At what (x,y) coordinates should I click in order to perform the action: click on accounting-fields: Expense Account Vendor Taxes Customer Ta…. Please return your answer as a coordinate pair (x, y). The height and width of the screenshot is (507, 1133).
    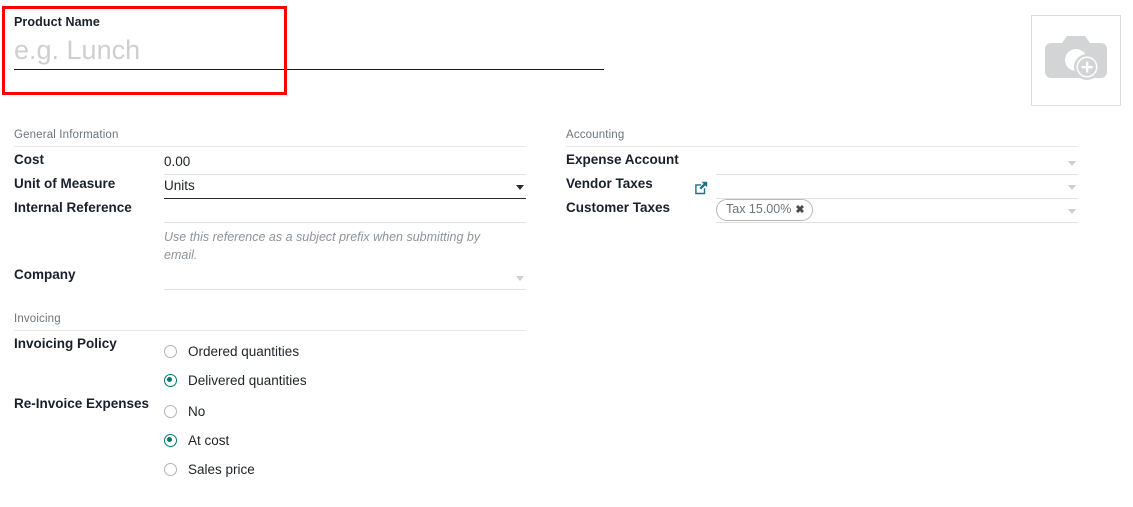
    Looking at the image, I should click on (822, 187).